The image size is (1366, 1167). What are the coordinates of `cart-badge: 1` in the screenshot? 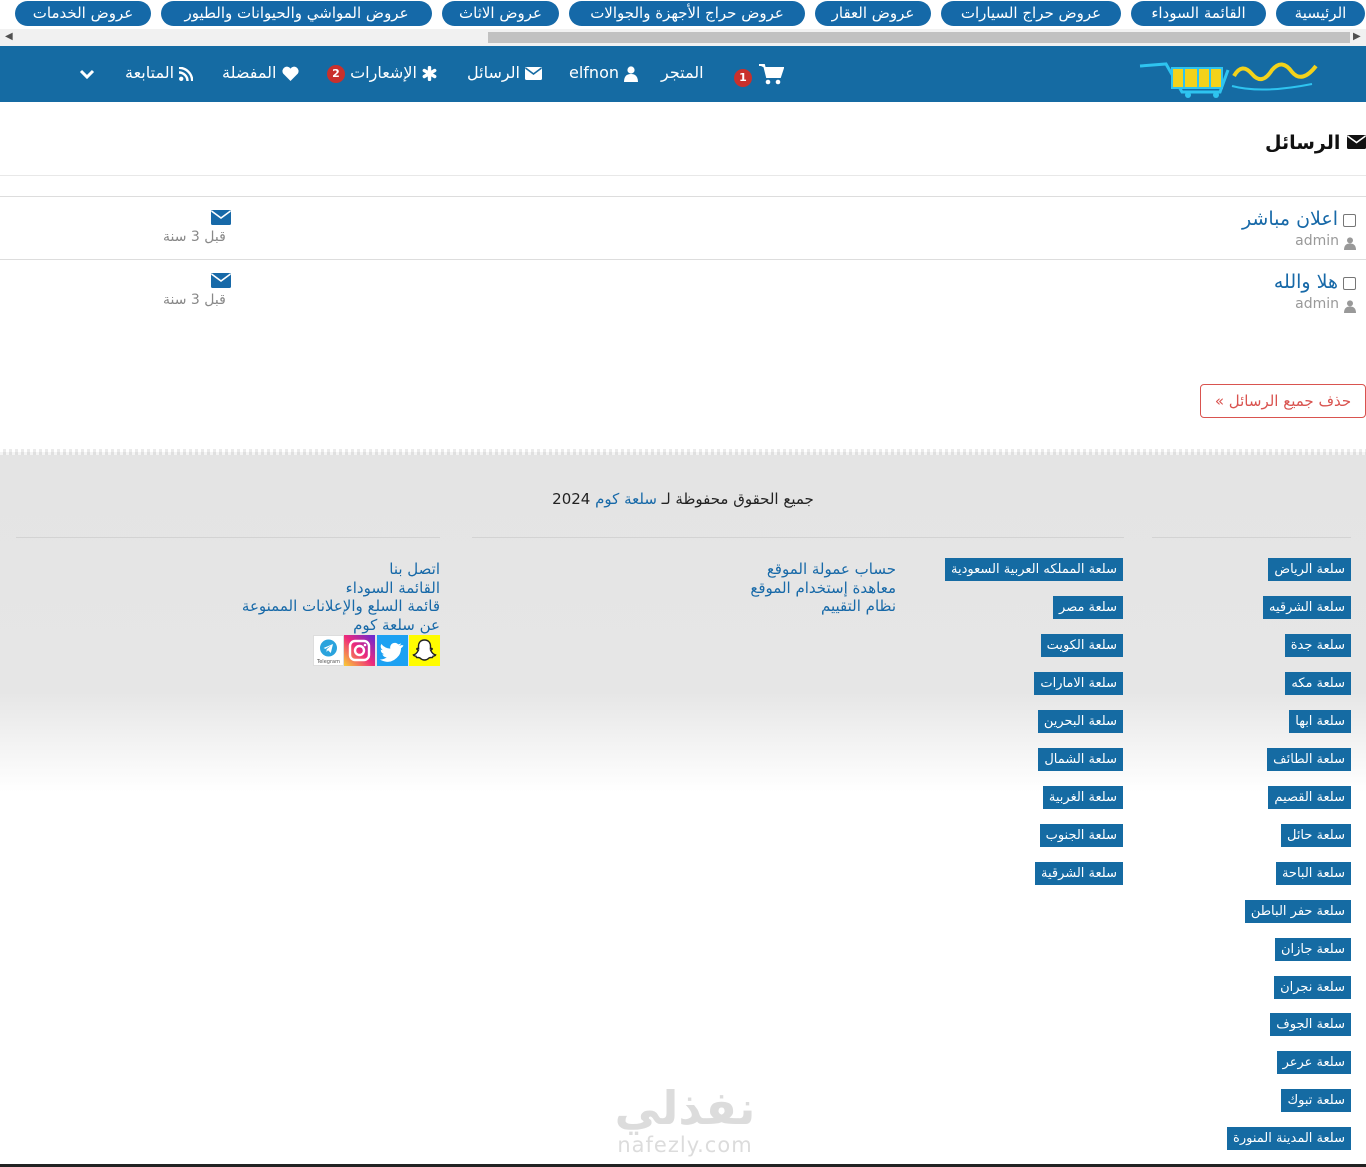 It's located at (743, 78).